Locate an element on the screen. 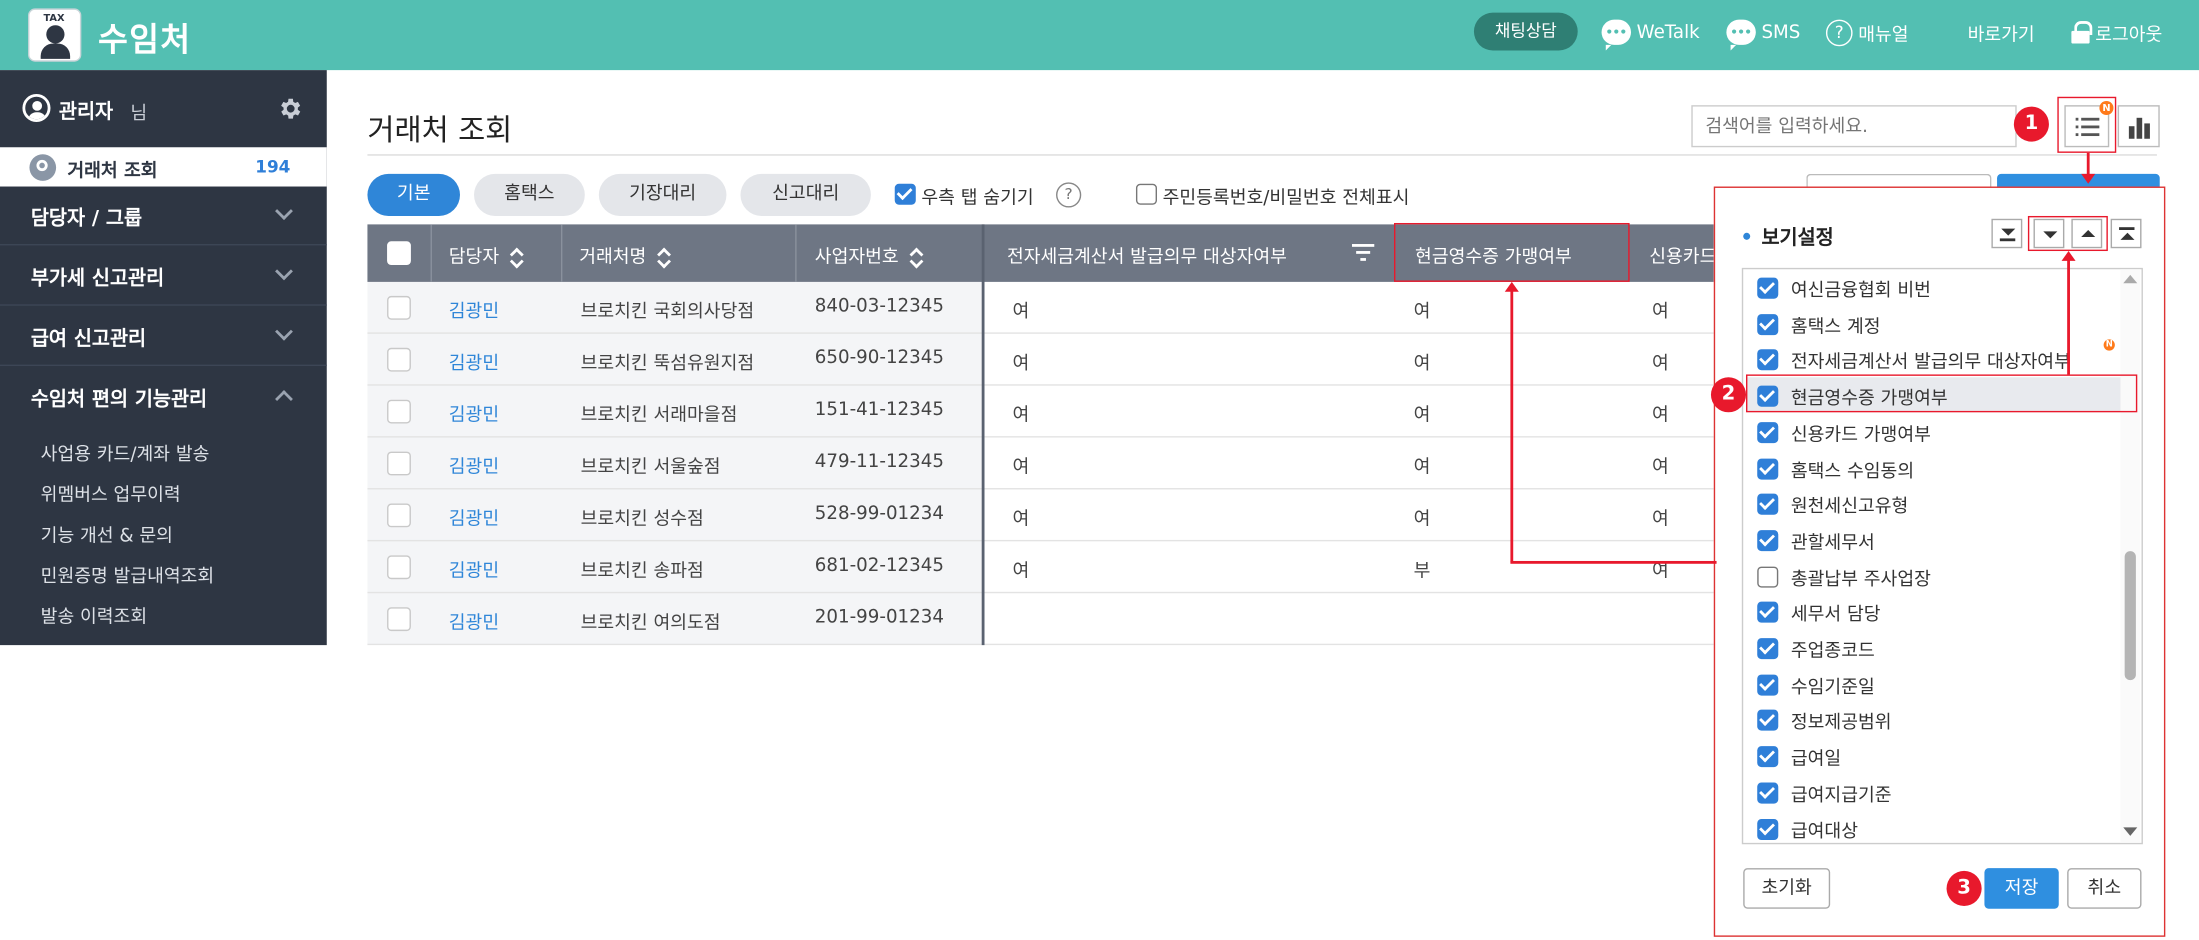 The height and width of the screenshot is (940, 2199). column-option-label: 홈택스 계정 is located at coordinates (1835, 327).